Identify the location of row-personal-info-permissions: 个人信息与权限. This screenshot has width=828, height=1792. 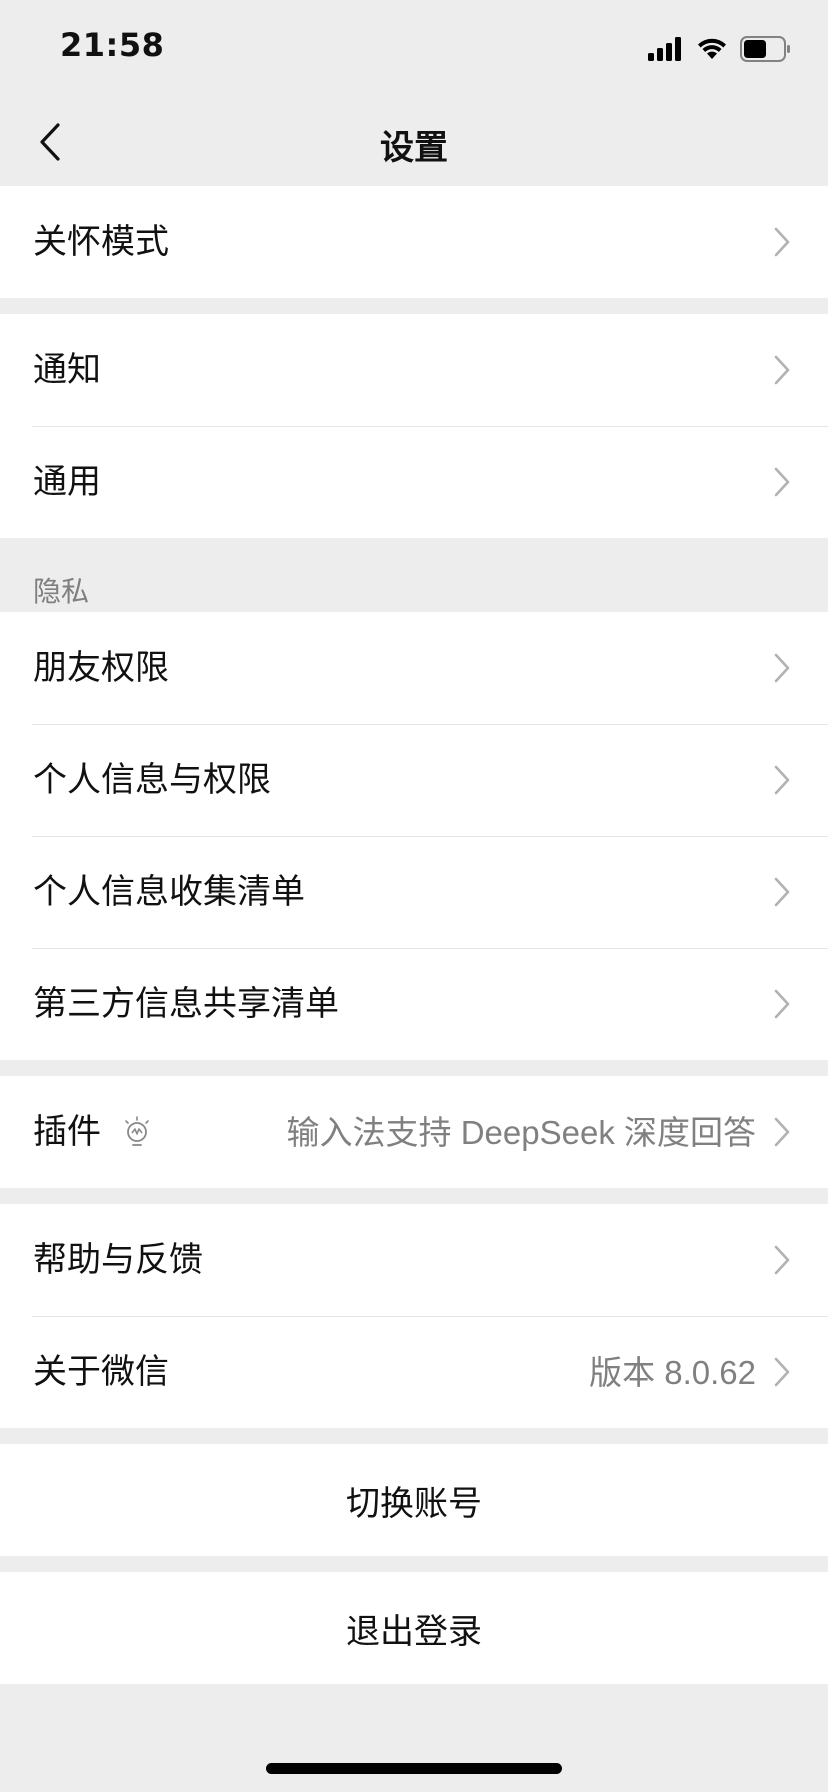
(414, 780).